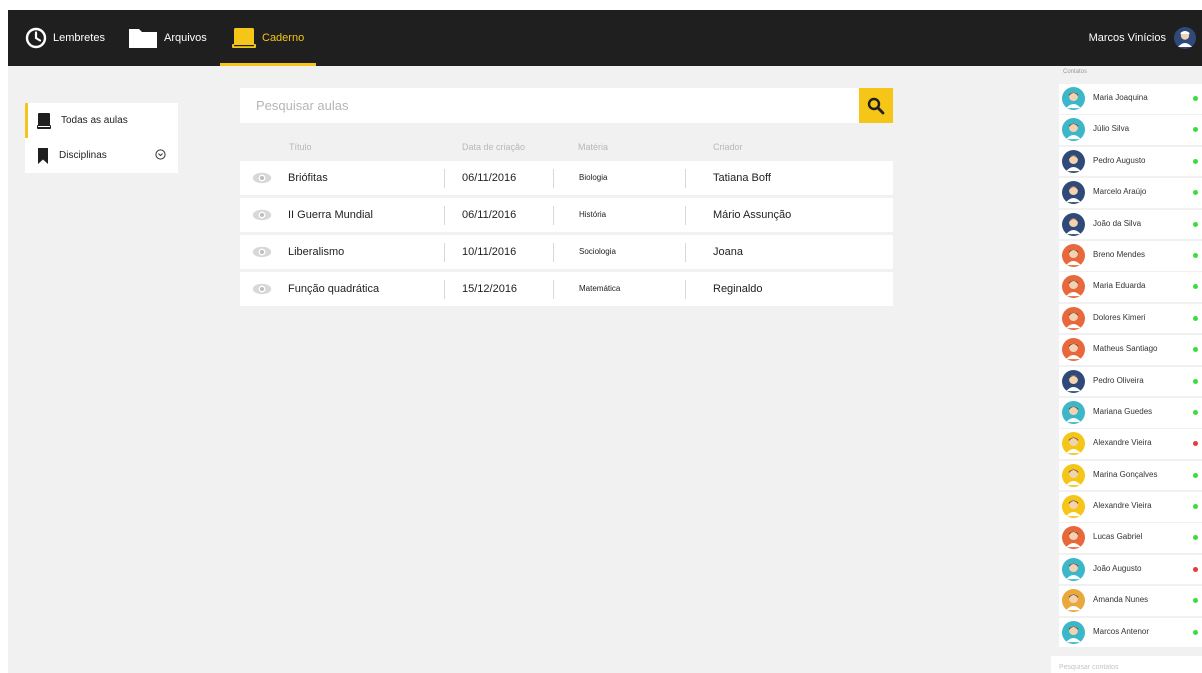 Image resolution: width=1202 pixels, height=673 pixels. Describe the element at coordinates (268, 38) in the screenshot. I see `nav-caderno: Caderno` at that location.